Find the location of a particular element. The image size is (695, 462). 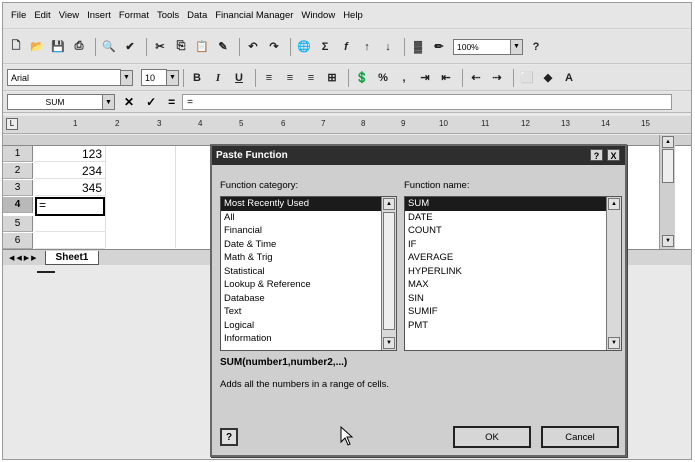

list-item: SIN is located at coordinates (513, 299).